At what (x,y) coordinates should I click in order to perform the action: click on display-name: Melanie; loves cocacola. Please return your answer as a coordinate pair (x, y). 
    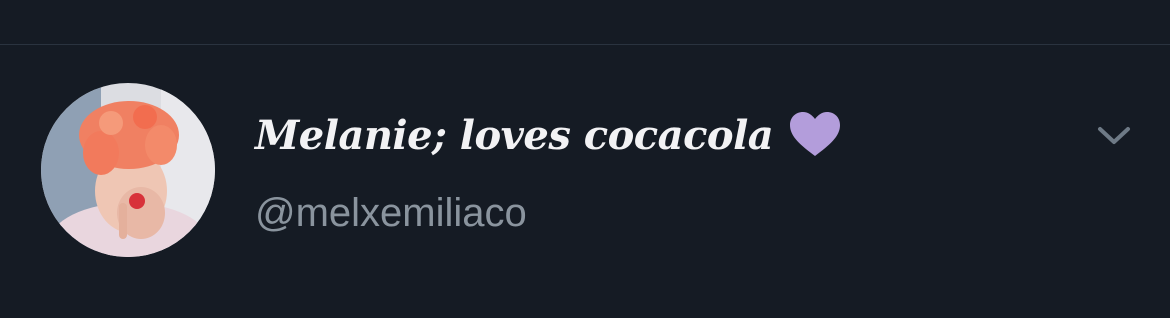
    Looking at the image, I should click on (514, 135).